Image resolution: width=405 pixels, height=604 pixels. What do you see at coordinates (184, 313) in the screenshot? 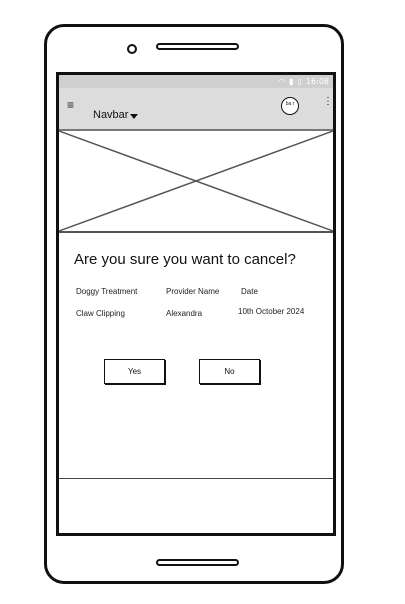
I see `provider-value: Alexandra` at bounding box center [184, 313].